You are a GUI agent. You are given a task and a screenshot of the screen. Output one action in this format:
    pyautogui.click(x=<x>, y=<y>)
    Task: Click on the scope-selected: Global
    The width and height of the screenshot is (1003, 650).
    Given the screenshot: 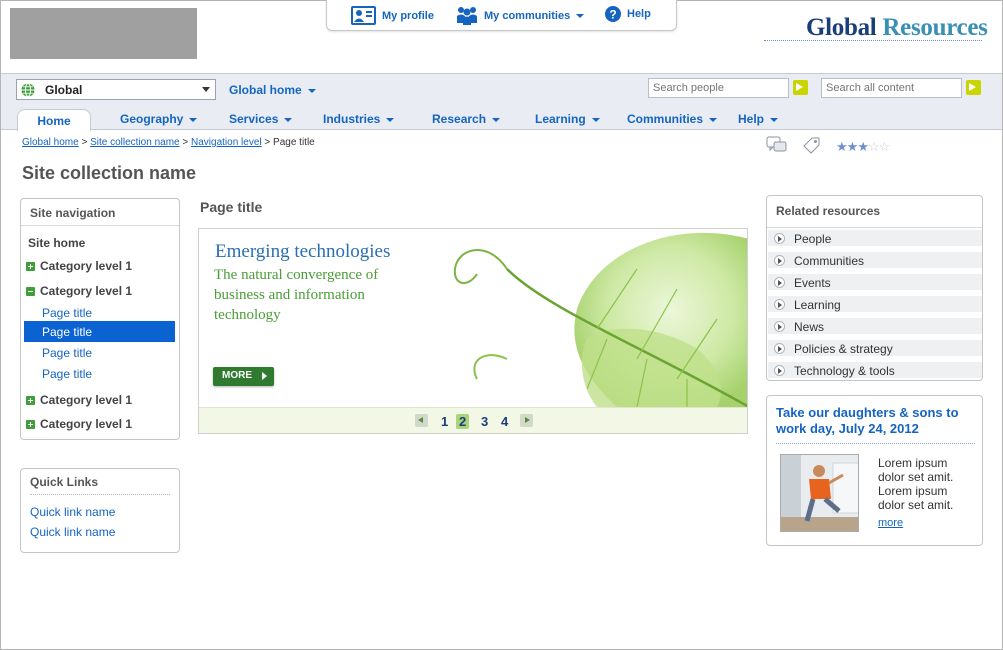 What is the action you would take?
    pyautogui.click(x=64, y=89)
    